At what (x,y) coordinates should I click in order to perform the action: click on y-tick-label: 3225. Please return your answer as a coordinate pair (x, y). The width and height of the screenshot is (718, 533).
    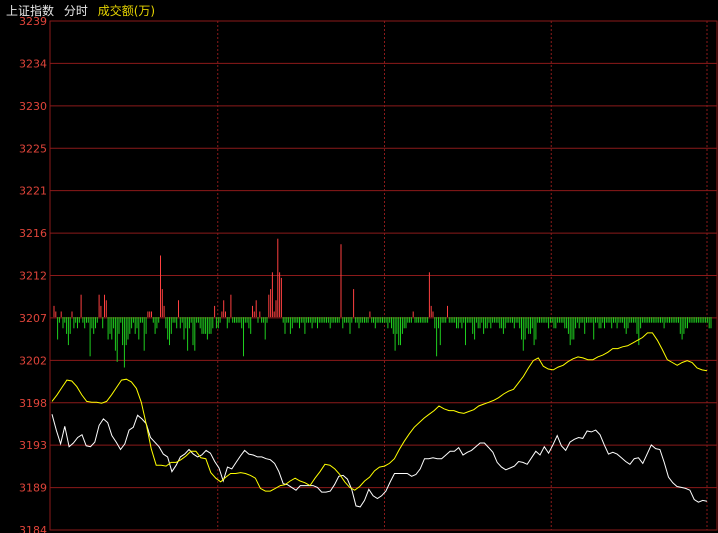
    Looking at the image, I should click on (33, 148).